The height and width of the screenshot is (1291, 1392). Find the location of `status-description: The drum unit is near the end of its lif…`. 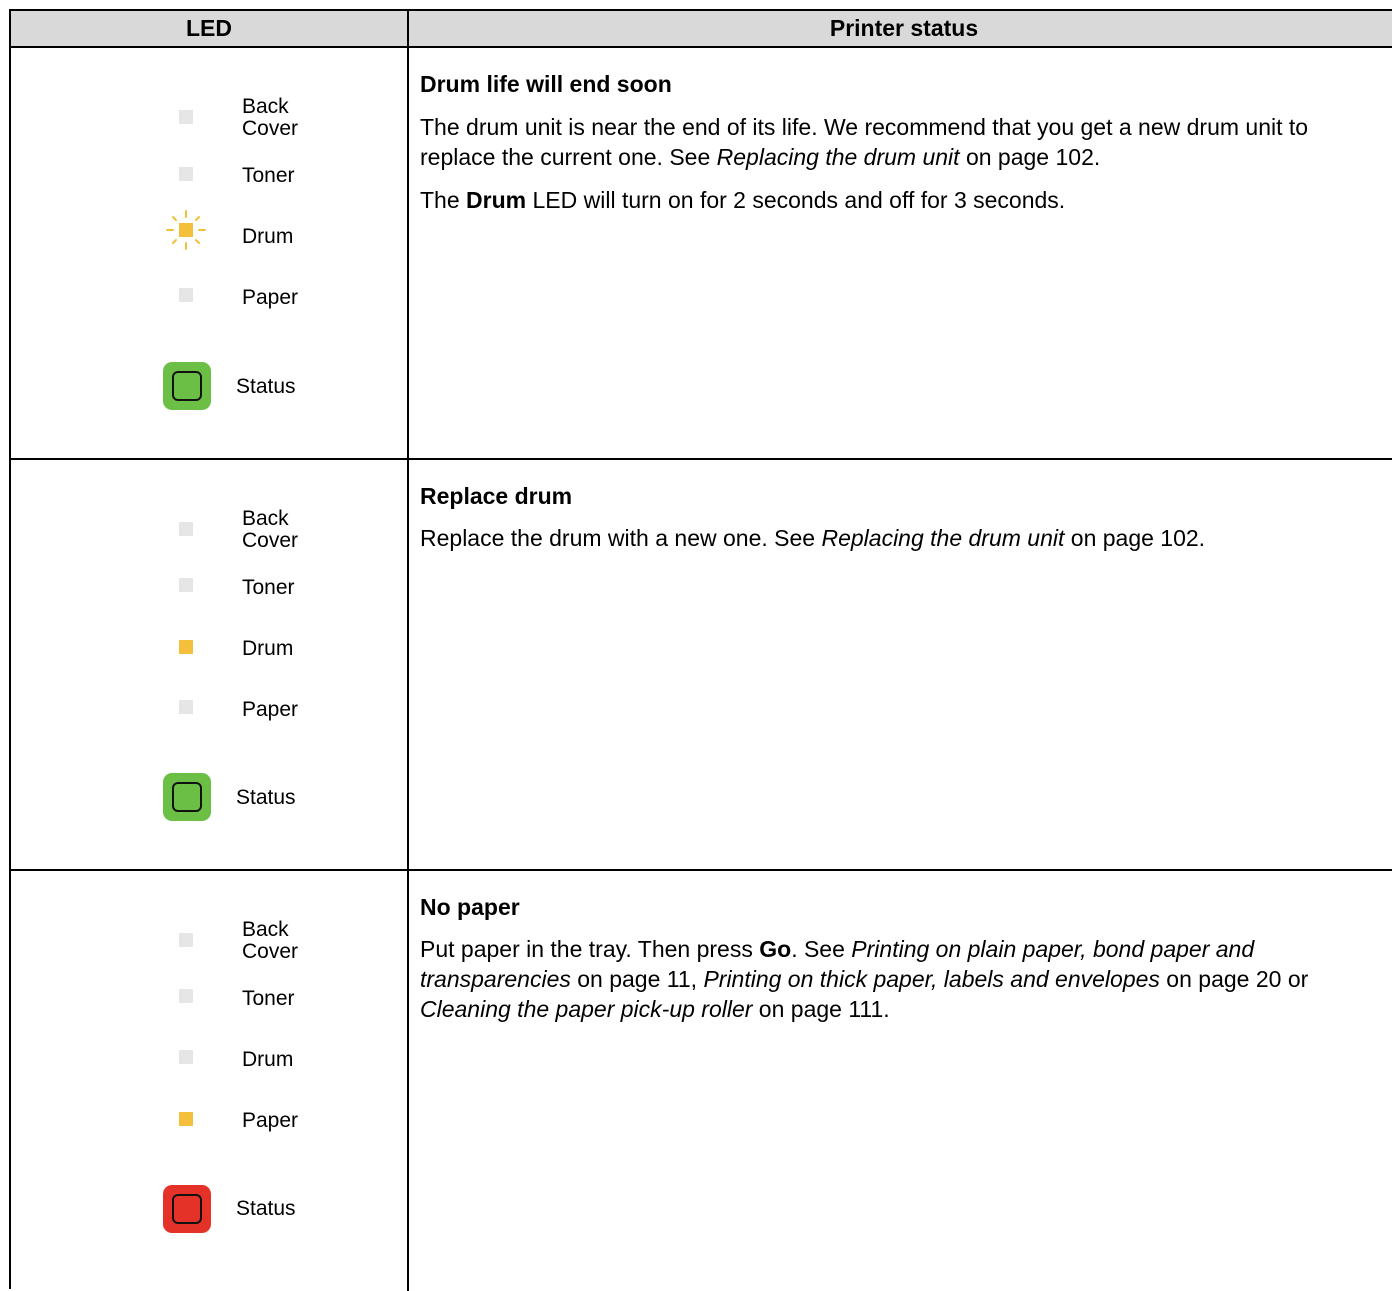

status-description: The drum unit is near the end of its lif… is located at coordinates (864, 163).